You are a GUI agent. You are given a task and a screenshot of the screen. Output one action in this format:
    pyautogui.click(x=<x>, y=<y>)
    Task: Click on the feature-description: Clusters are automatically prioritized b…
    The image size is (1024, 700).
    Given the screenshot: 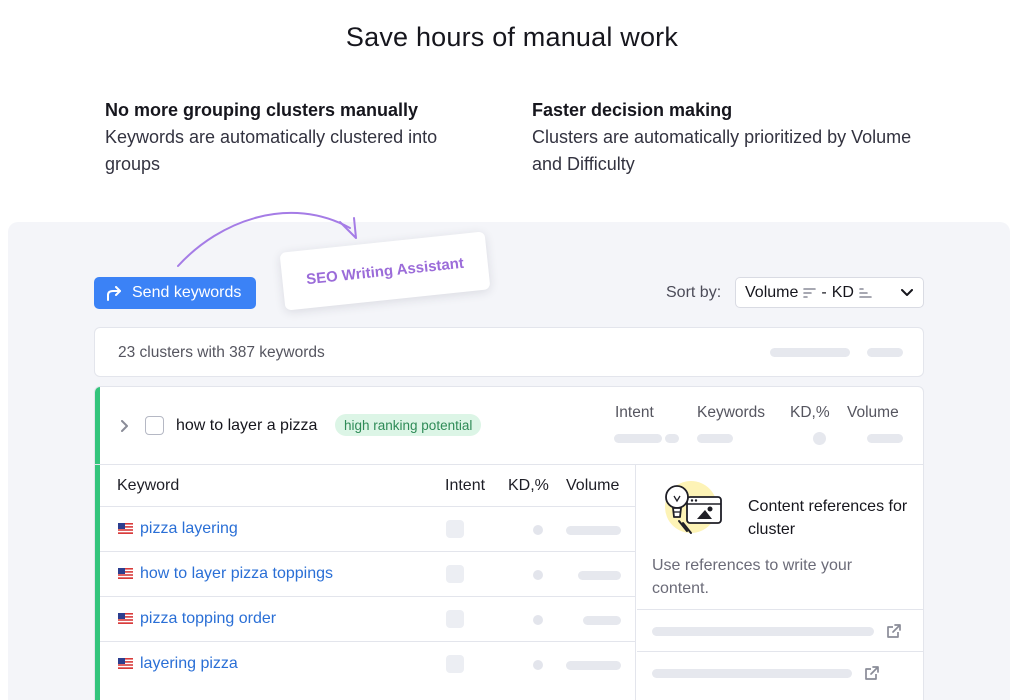 What is the action you would take?
    pyautogui.click(x=722, y=150)
    